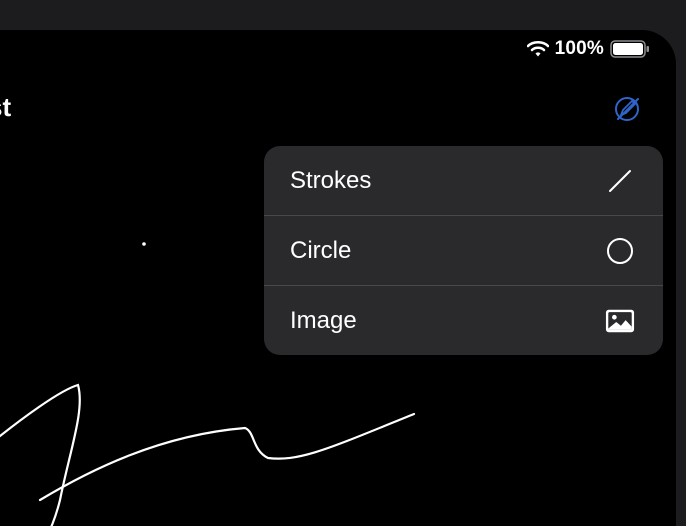 The width and height of the screenshot is (686, 526). I want to click on page-title: st, so click(6, 107).